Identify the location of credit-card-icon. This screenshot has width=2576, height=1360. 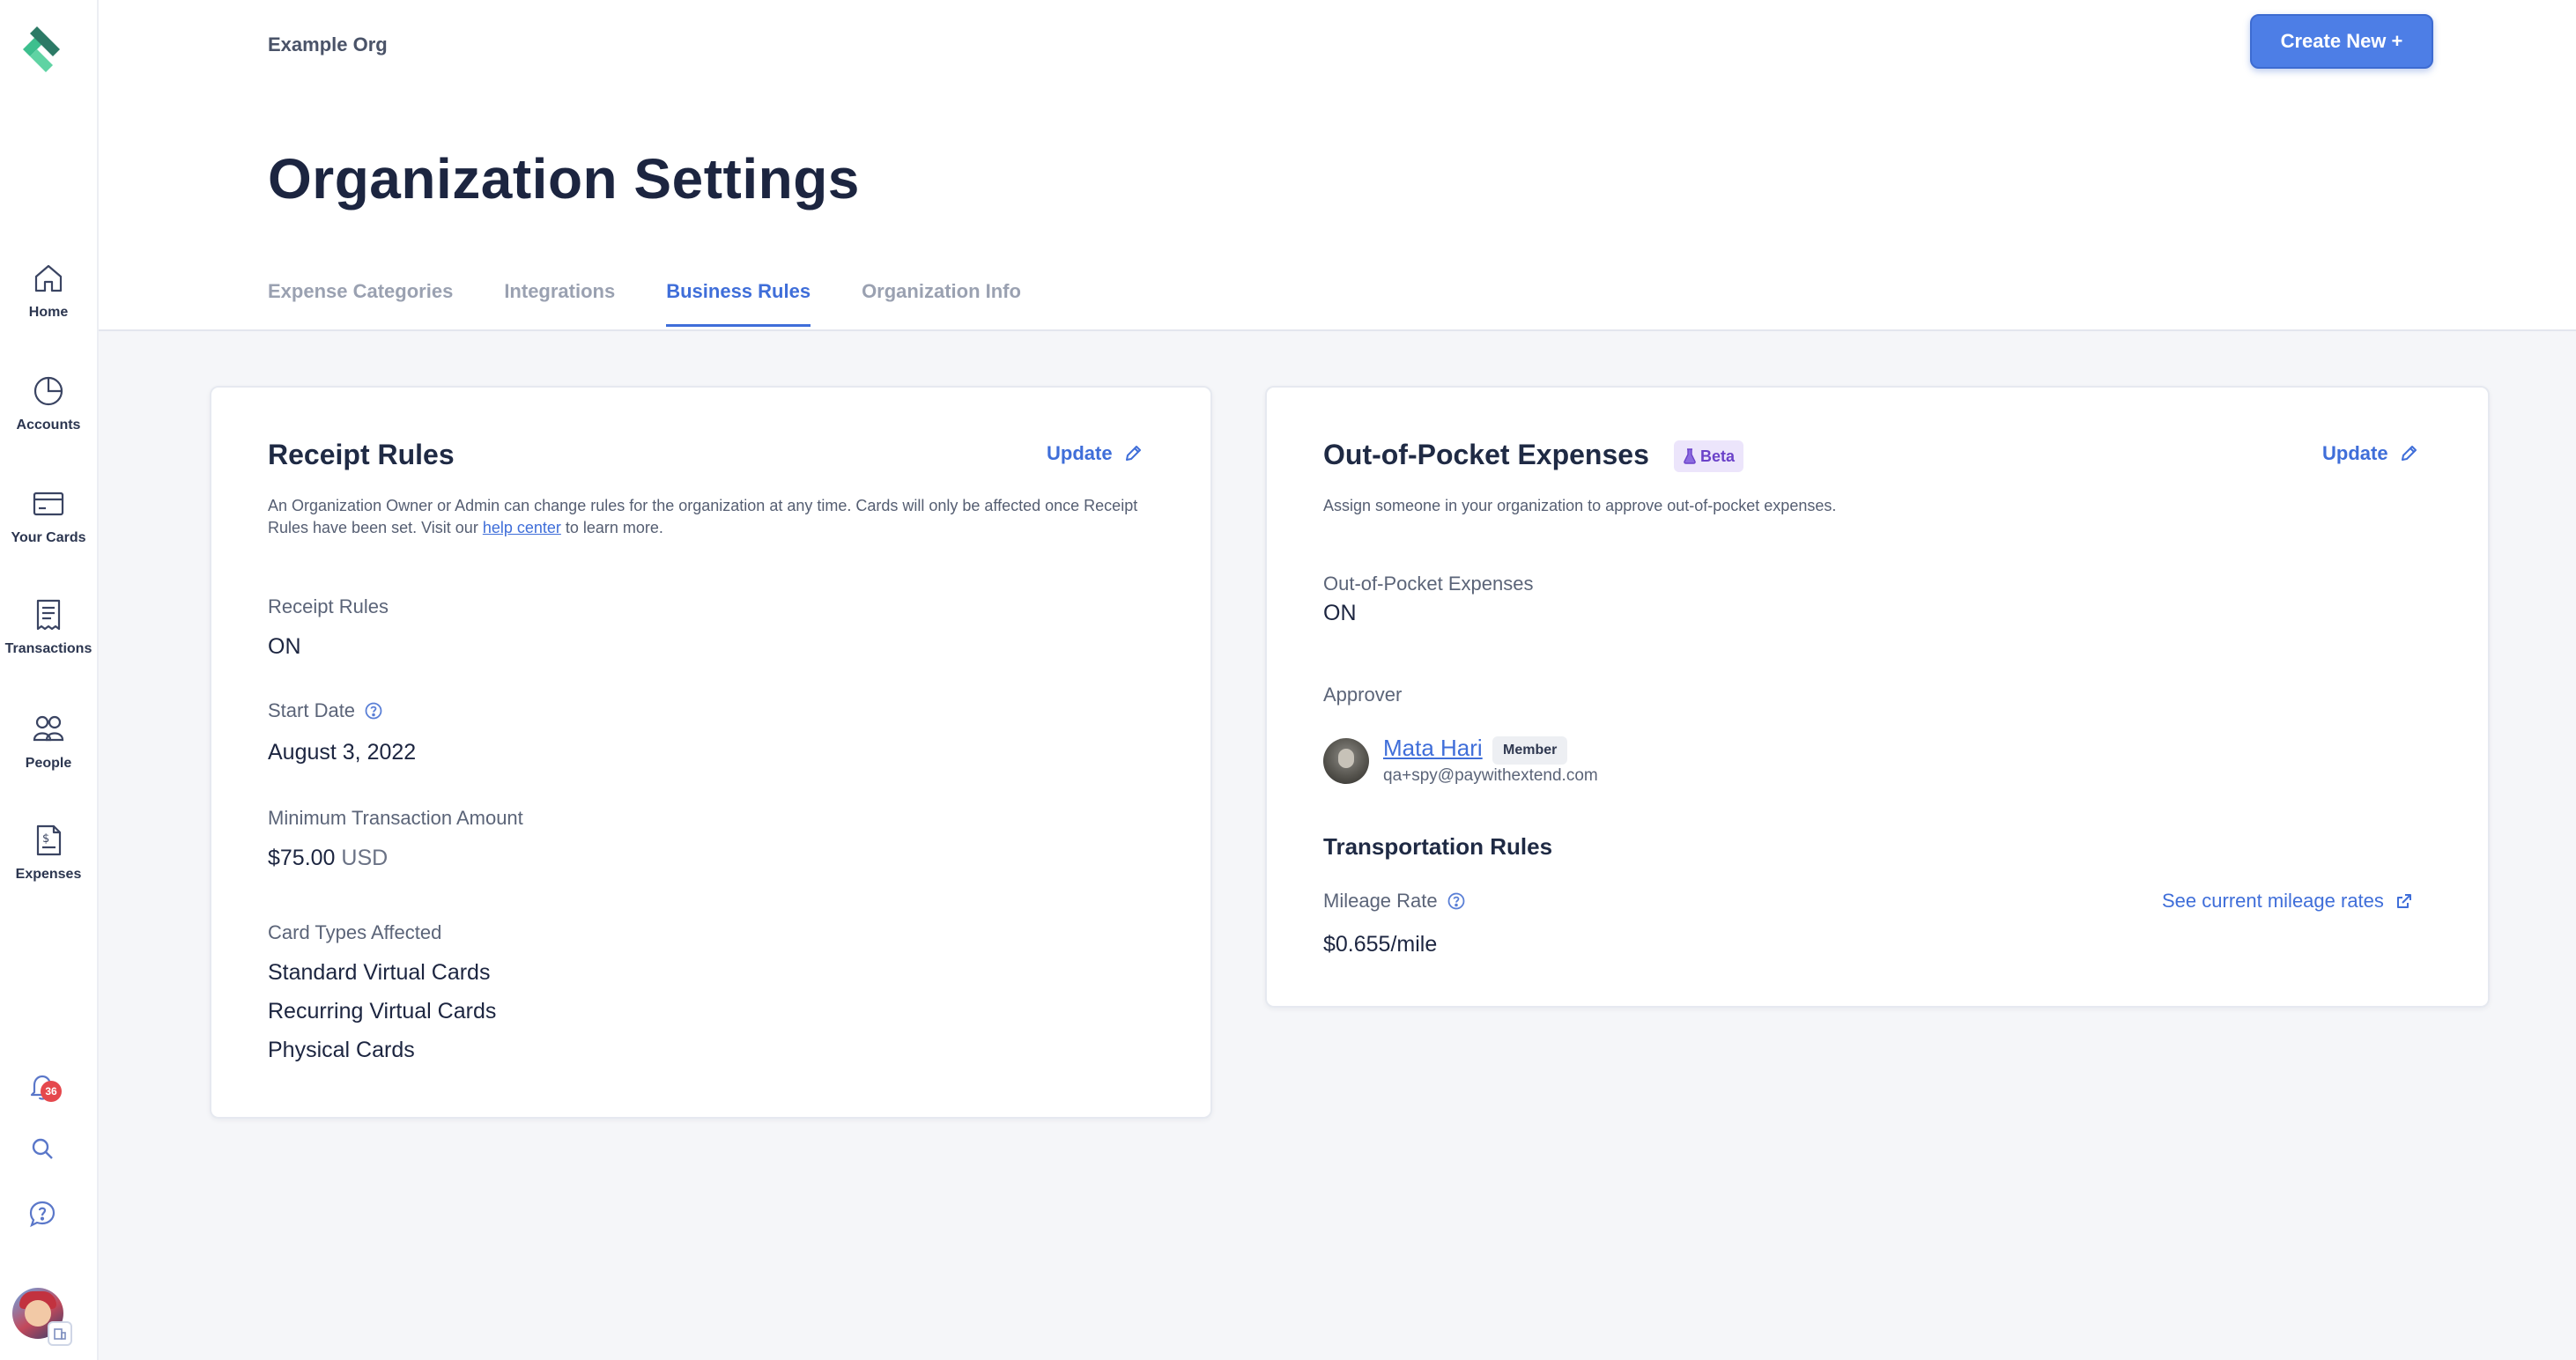
(49, 504).